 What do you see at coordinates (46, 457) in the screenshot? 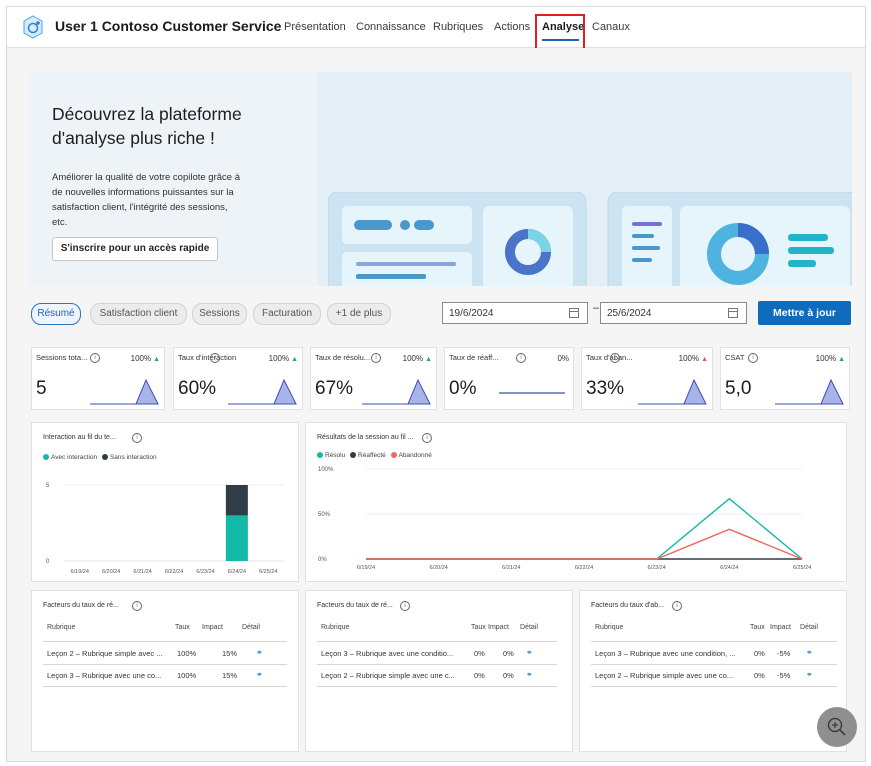
I see `legend-swatch` at bounding box center [46, 457].